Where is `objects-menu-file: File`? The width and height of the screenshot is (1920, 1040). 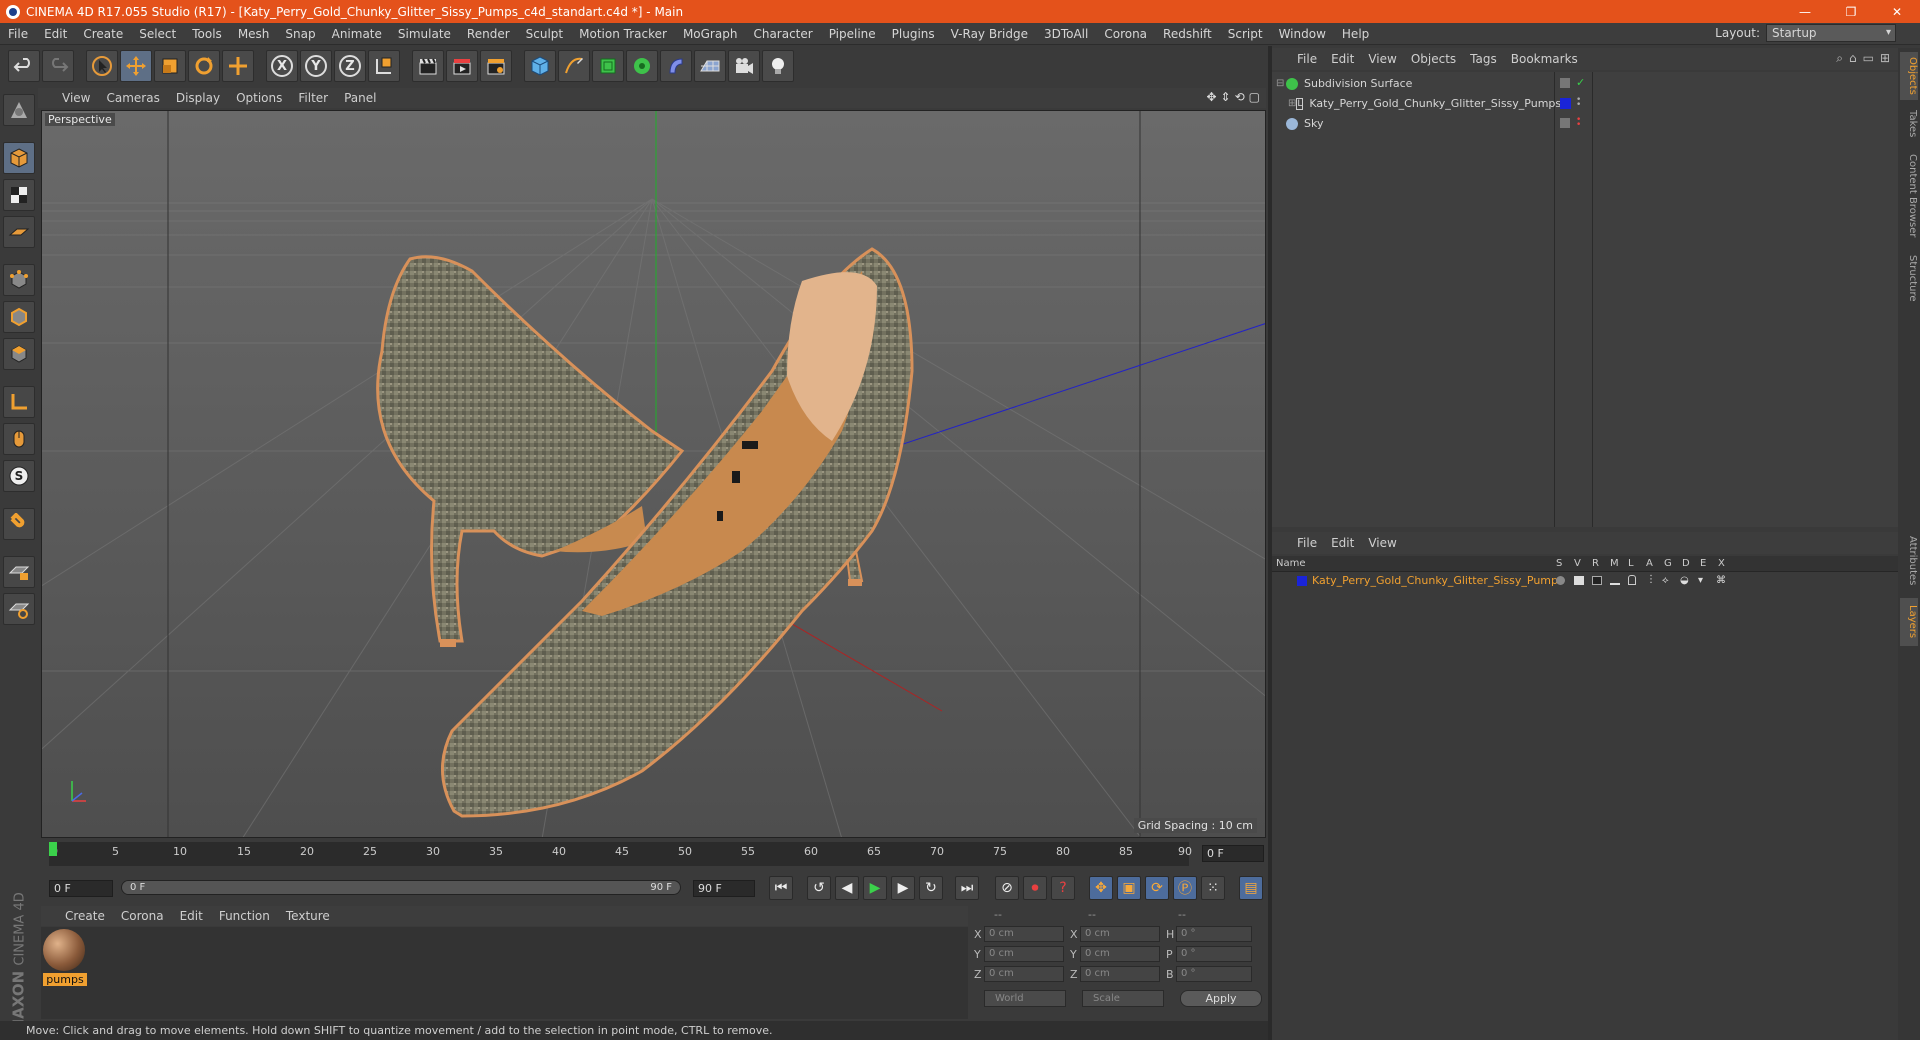
objects-menu-file: File is located at coordinates (1307, 59).